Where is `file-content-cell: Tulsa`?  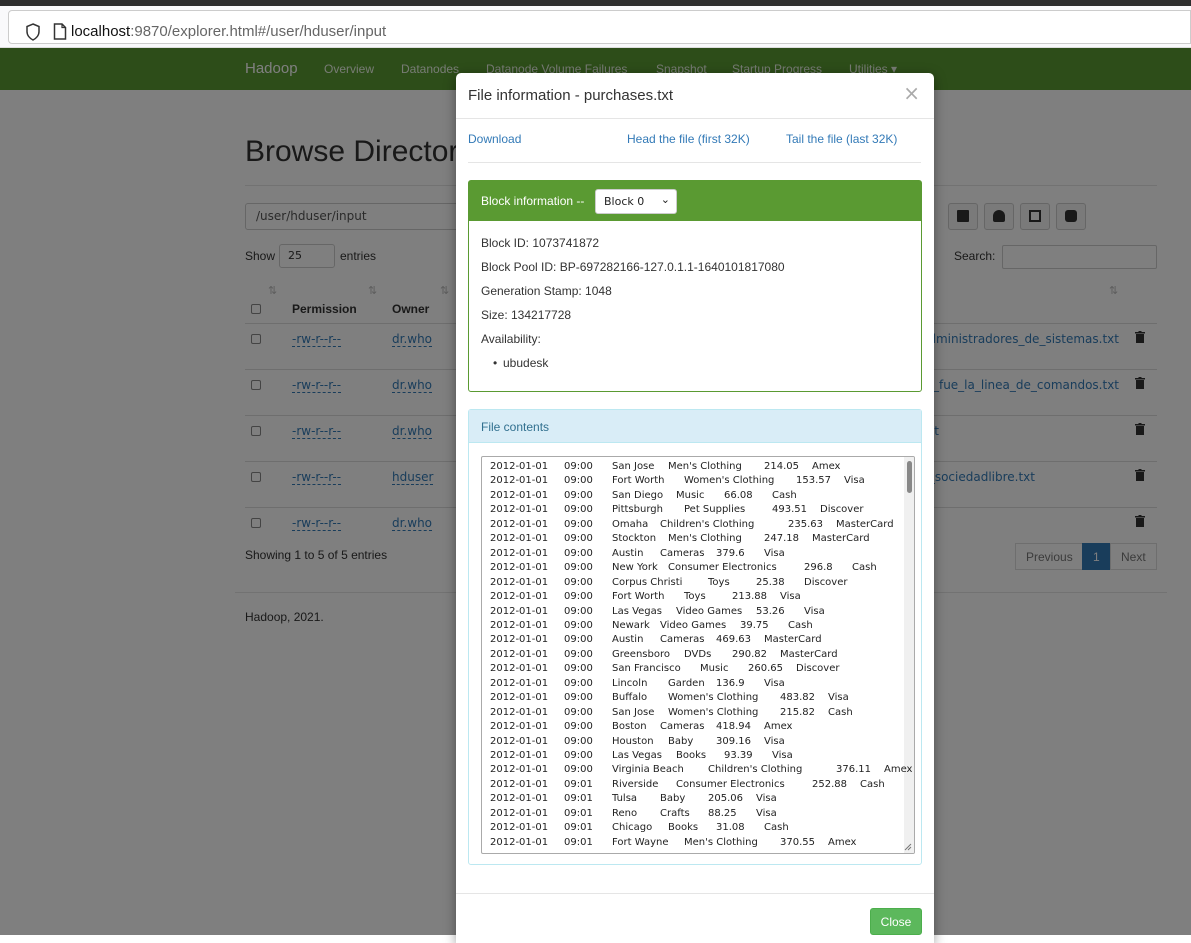
file-content-cell: Tulsa is located at coordinates (625, 799).